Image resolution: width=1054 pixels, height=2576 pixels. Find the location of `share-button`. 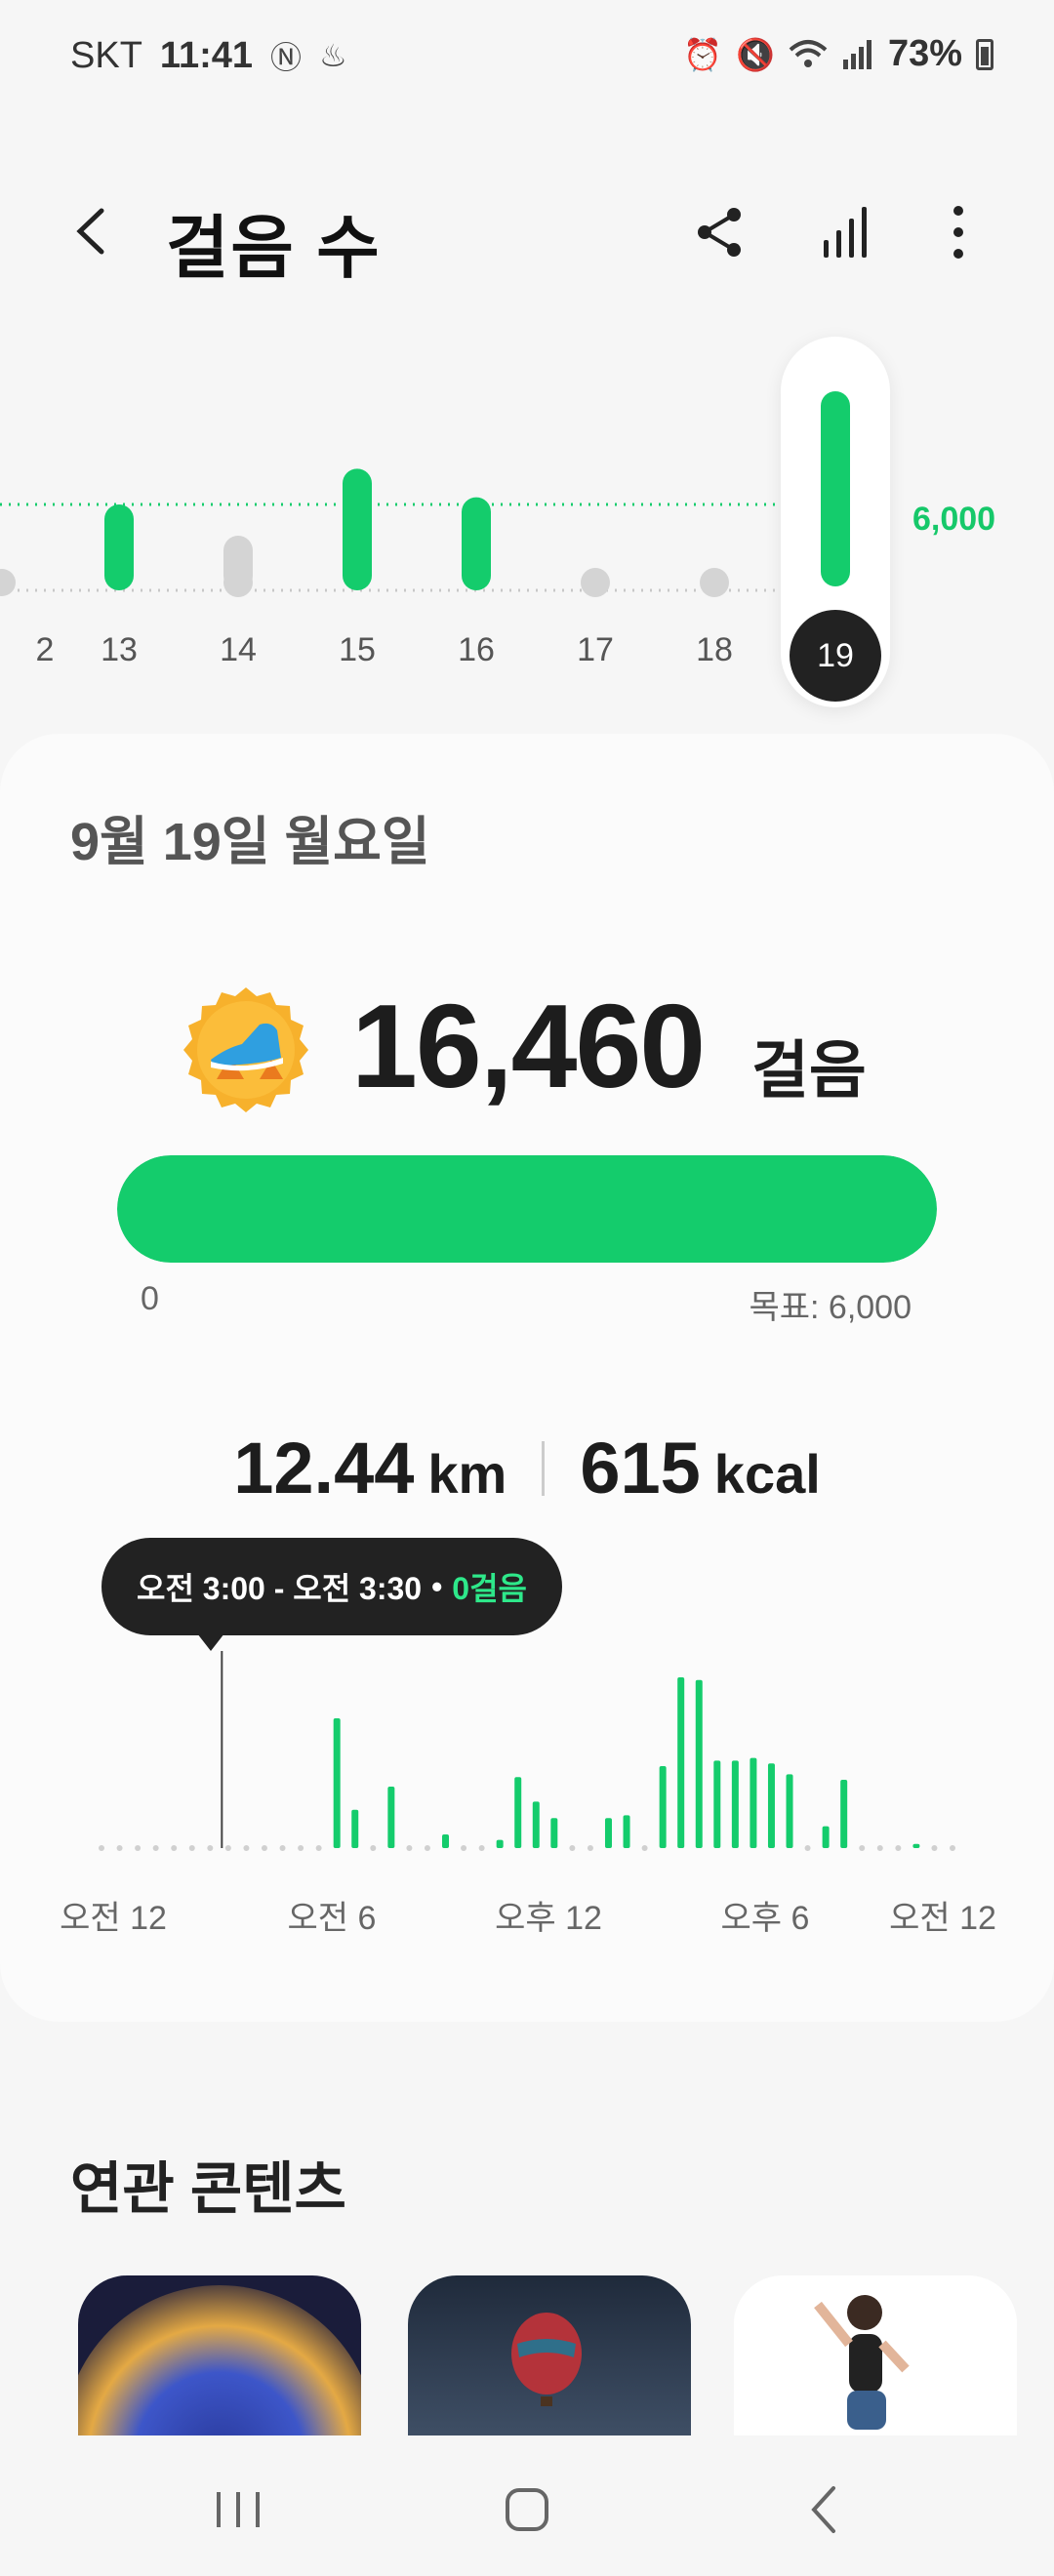

share-button is located at coordinates (720, 232).